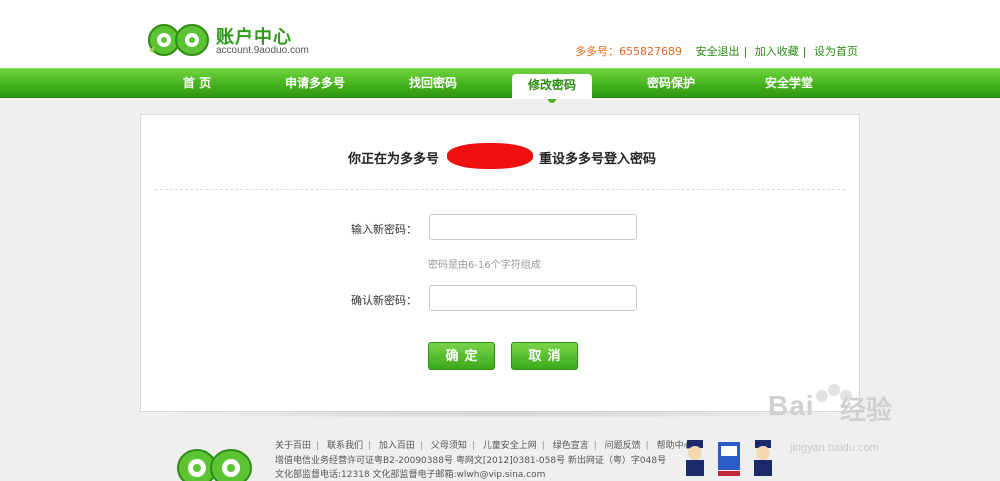 Image resolution: width=1000 pixels, height=481 pixels. Describe the element at coordinates (384, 229) in the screenshot. I see `new-password-label: 输入新密码：` at that location.